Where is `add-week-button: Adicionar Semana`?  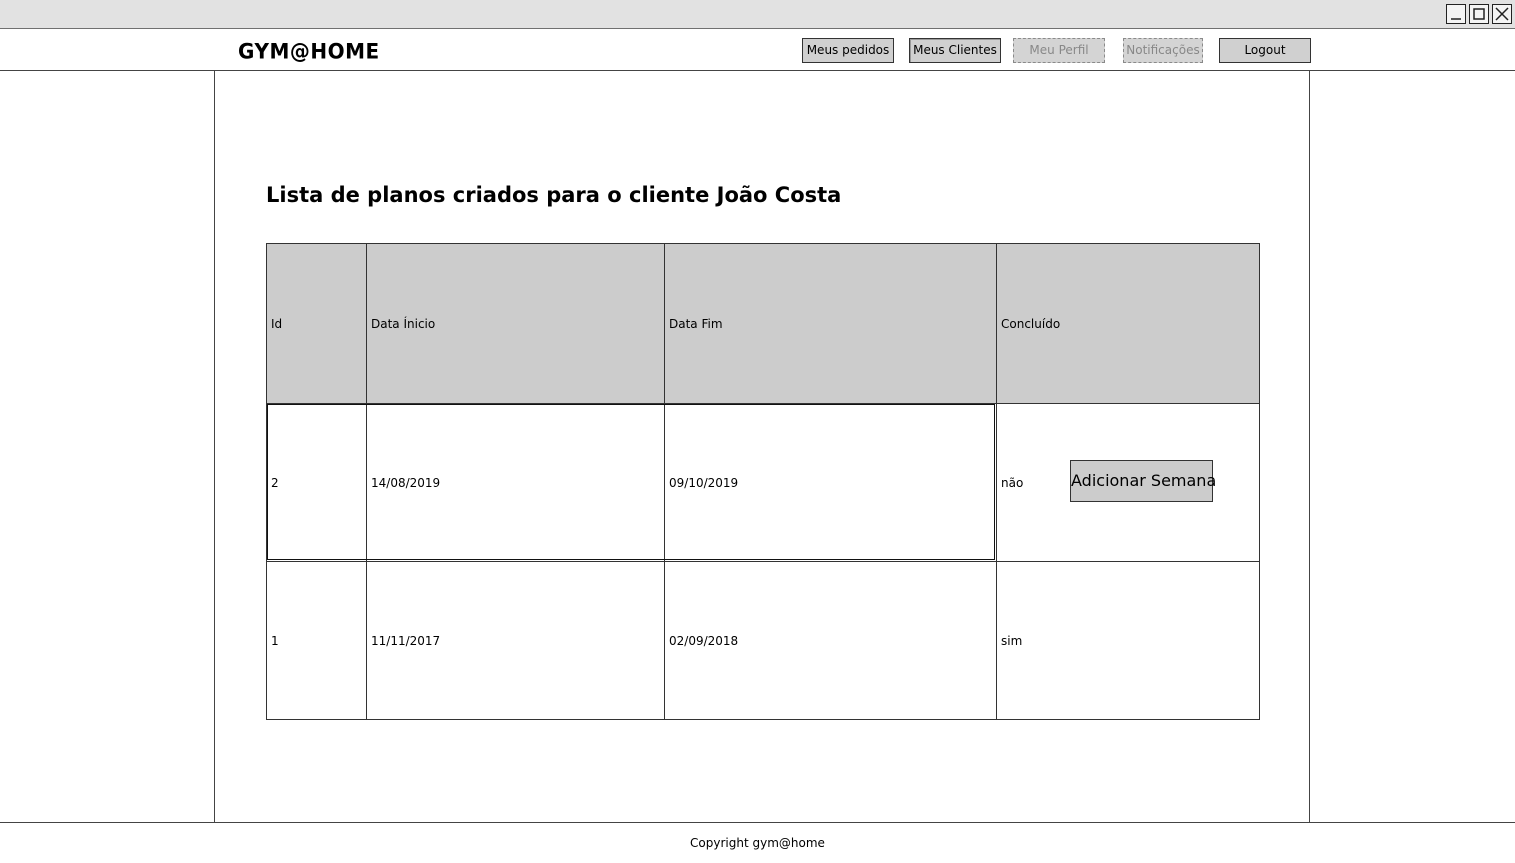 add-week-button: Adicionar Semana is located at coordinates (1143, 481).